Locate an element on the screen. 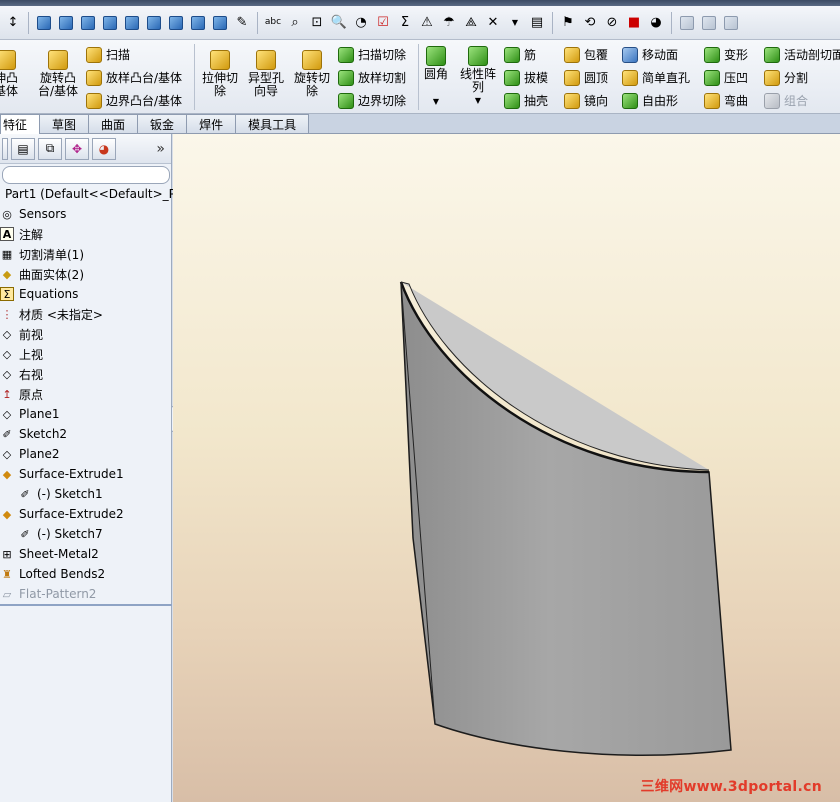 Image resolution: width=840 pixels, height=802 pixels. extrude-cut-button: 拉伸切 除 is located at coordinates (220, 74).